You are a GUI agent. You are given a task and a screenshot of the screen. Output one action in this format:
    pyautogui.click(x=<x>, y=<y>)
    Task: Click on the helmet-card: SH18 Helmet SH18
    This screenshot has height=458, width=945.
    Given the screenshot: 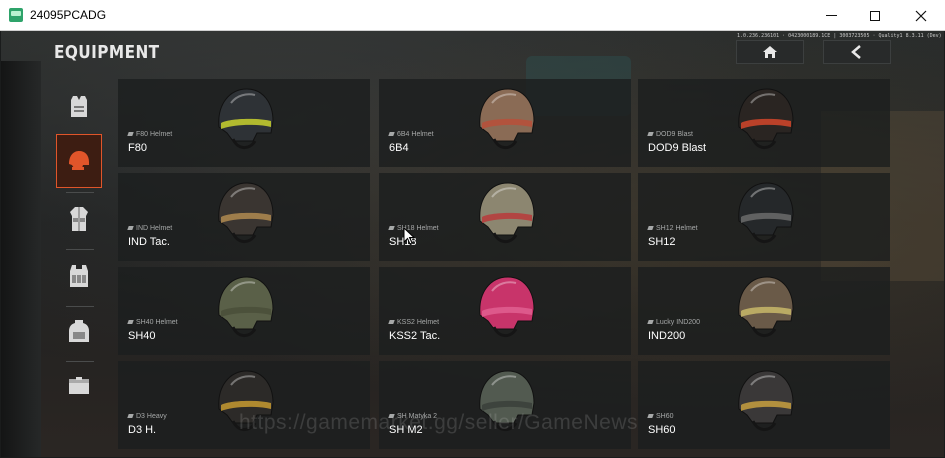 What is the action you would take?
    pyautogui.click(x=505, y=217)
    